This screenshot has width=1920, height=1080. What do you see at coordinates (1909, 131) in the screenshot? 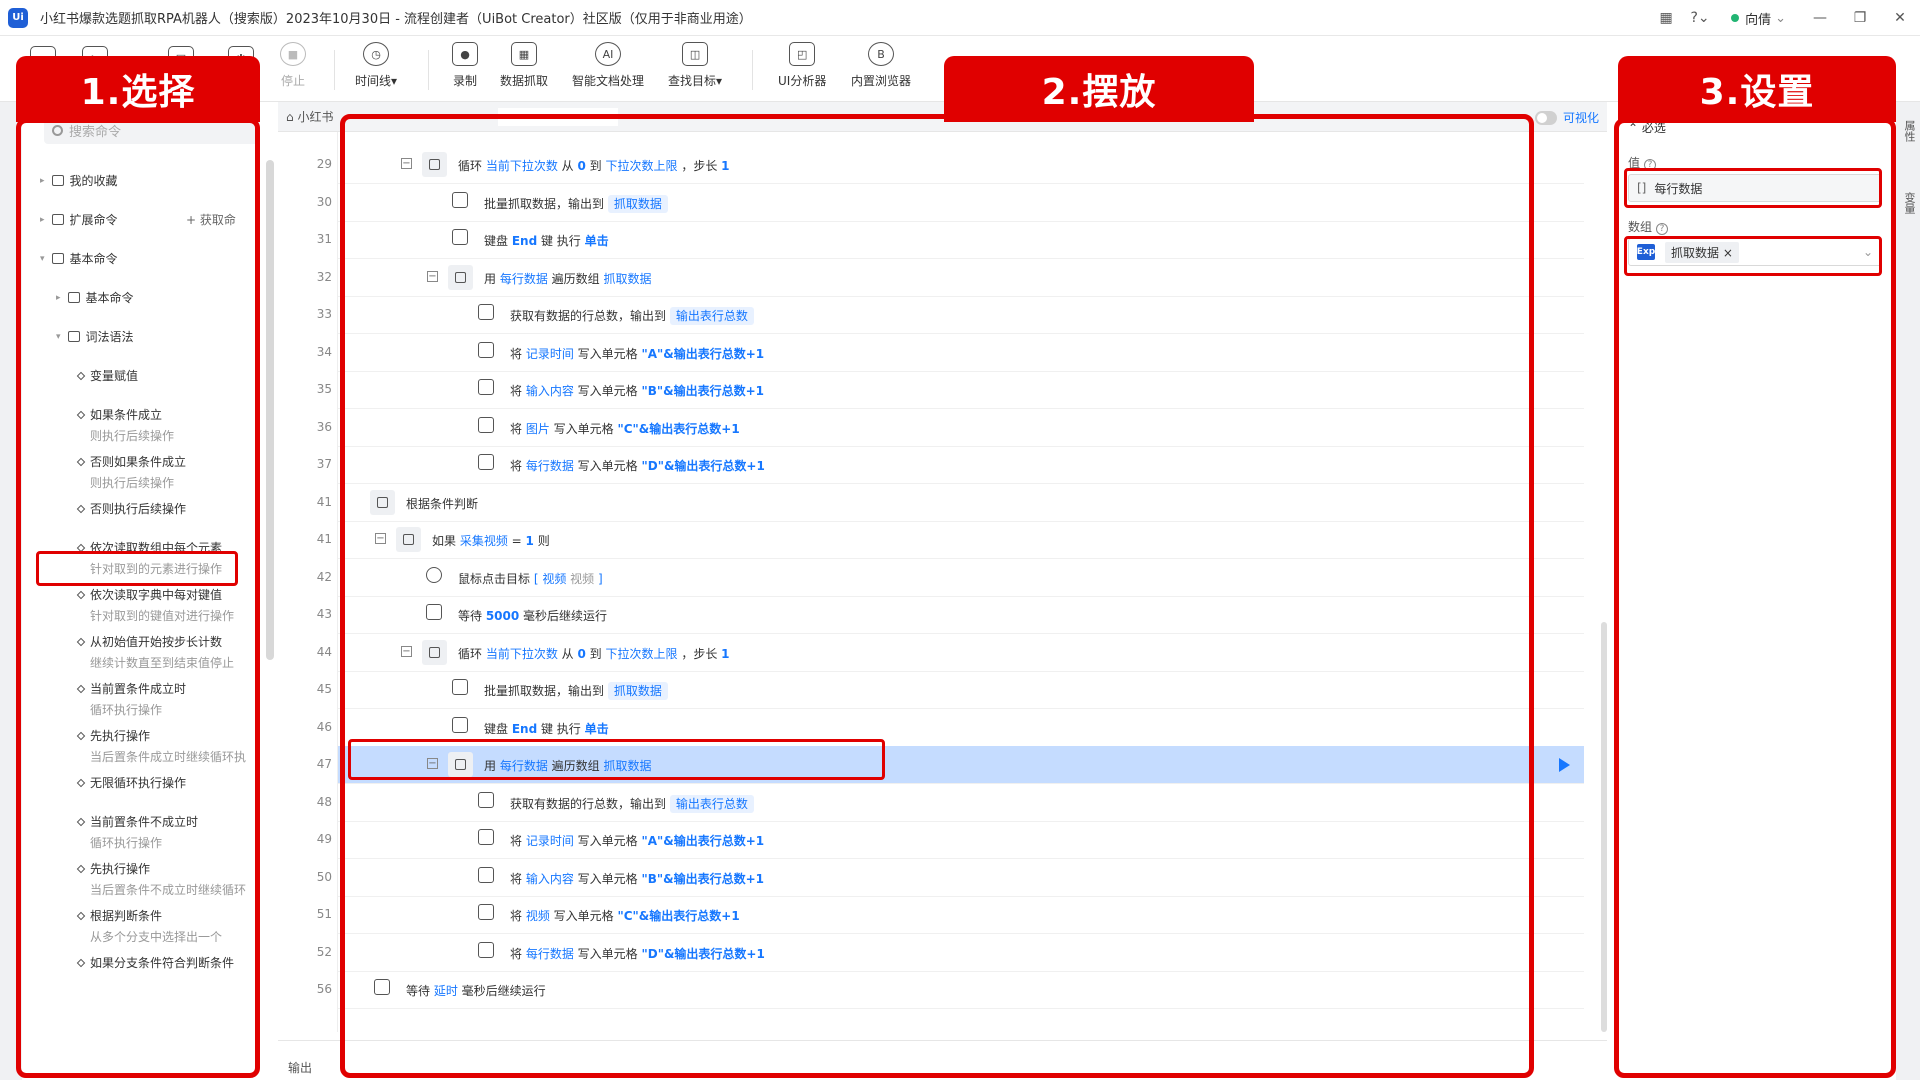
I see `tab-properties: 属性` at bounding box center [1909, 131].